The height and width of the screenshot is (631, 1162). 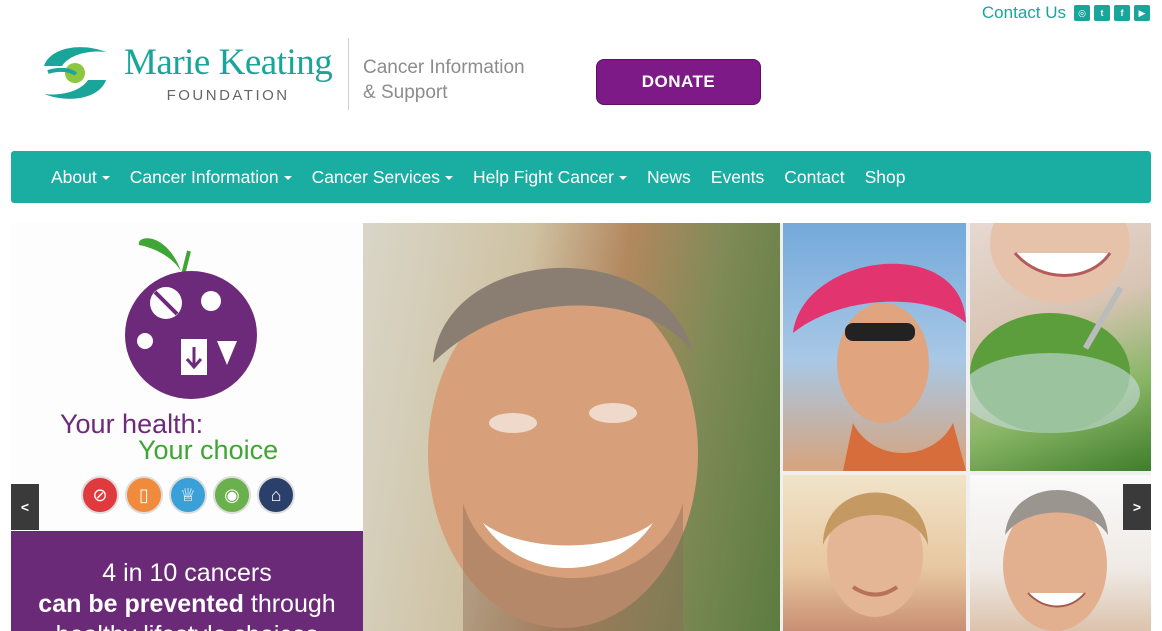 What do you see at coordinates (1024, 13) in the screenshot?
I see `contact-us-link: Contact Us` at bounding box center [1024, 13].